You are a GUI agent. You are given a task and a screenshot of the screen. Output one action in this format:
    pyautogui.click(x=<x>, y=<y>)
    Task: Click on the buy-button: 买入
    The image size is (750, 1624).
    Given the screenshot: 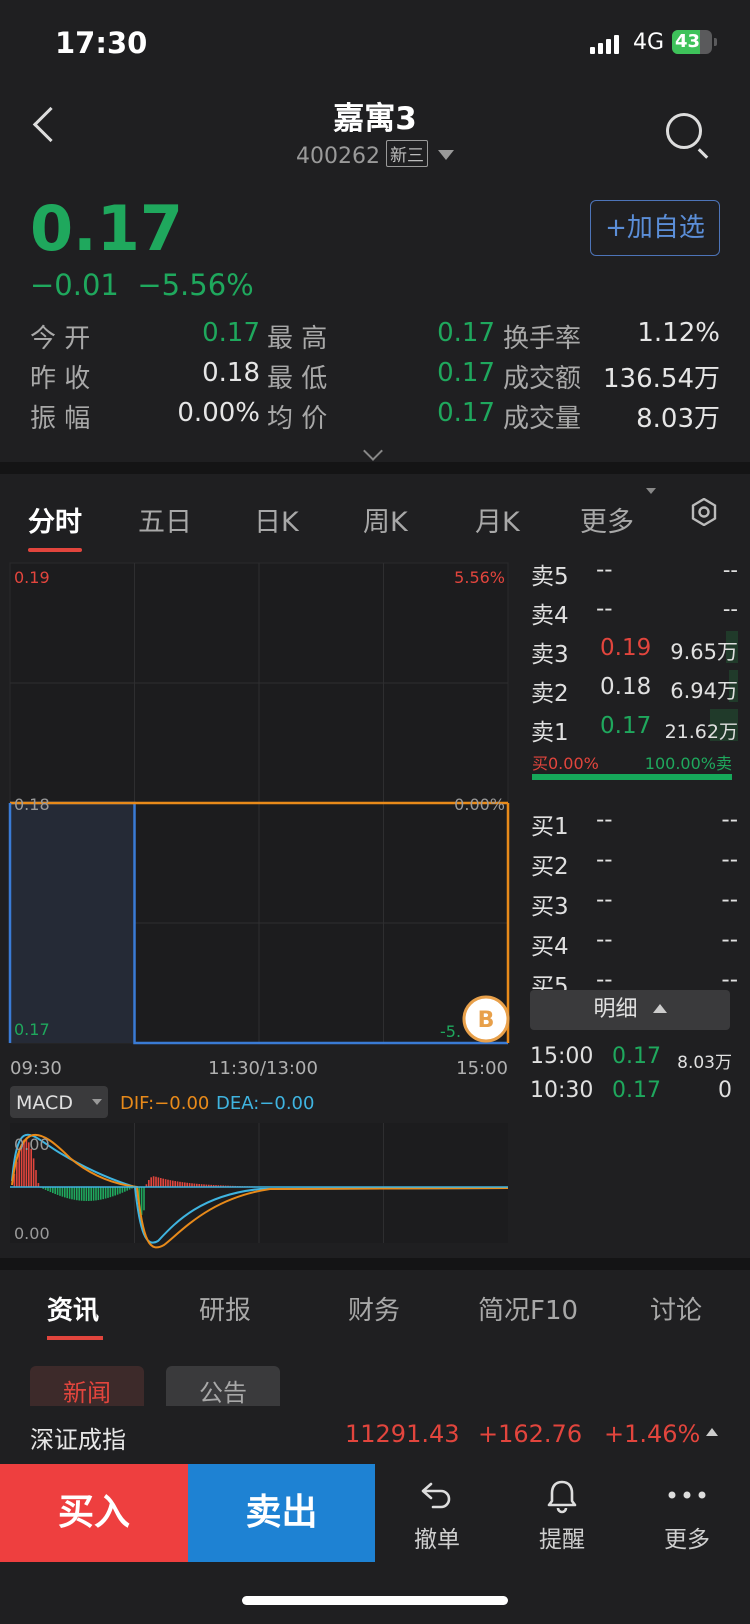 What is the action you would take?
    pyautogui.click(x=94, y=1513)
    